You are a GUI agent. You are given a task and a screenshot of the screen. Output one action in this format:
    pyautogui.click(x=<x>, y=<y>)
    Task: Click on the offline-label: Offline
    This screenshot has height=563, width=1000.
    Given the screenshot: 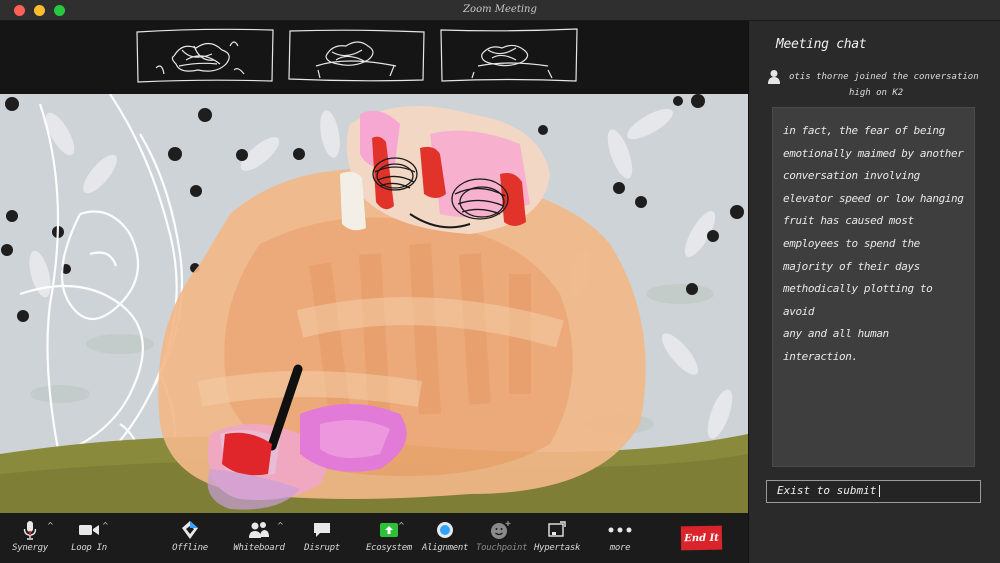 What is the action you would take?
    pyautogui.click(x=190, y=548)
    